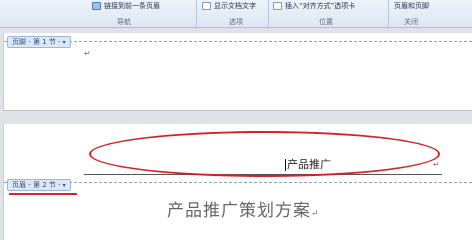  I want to click on group-title-options: 选项, so click(236, 22).